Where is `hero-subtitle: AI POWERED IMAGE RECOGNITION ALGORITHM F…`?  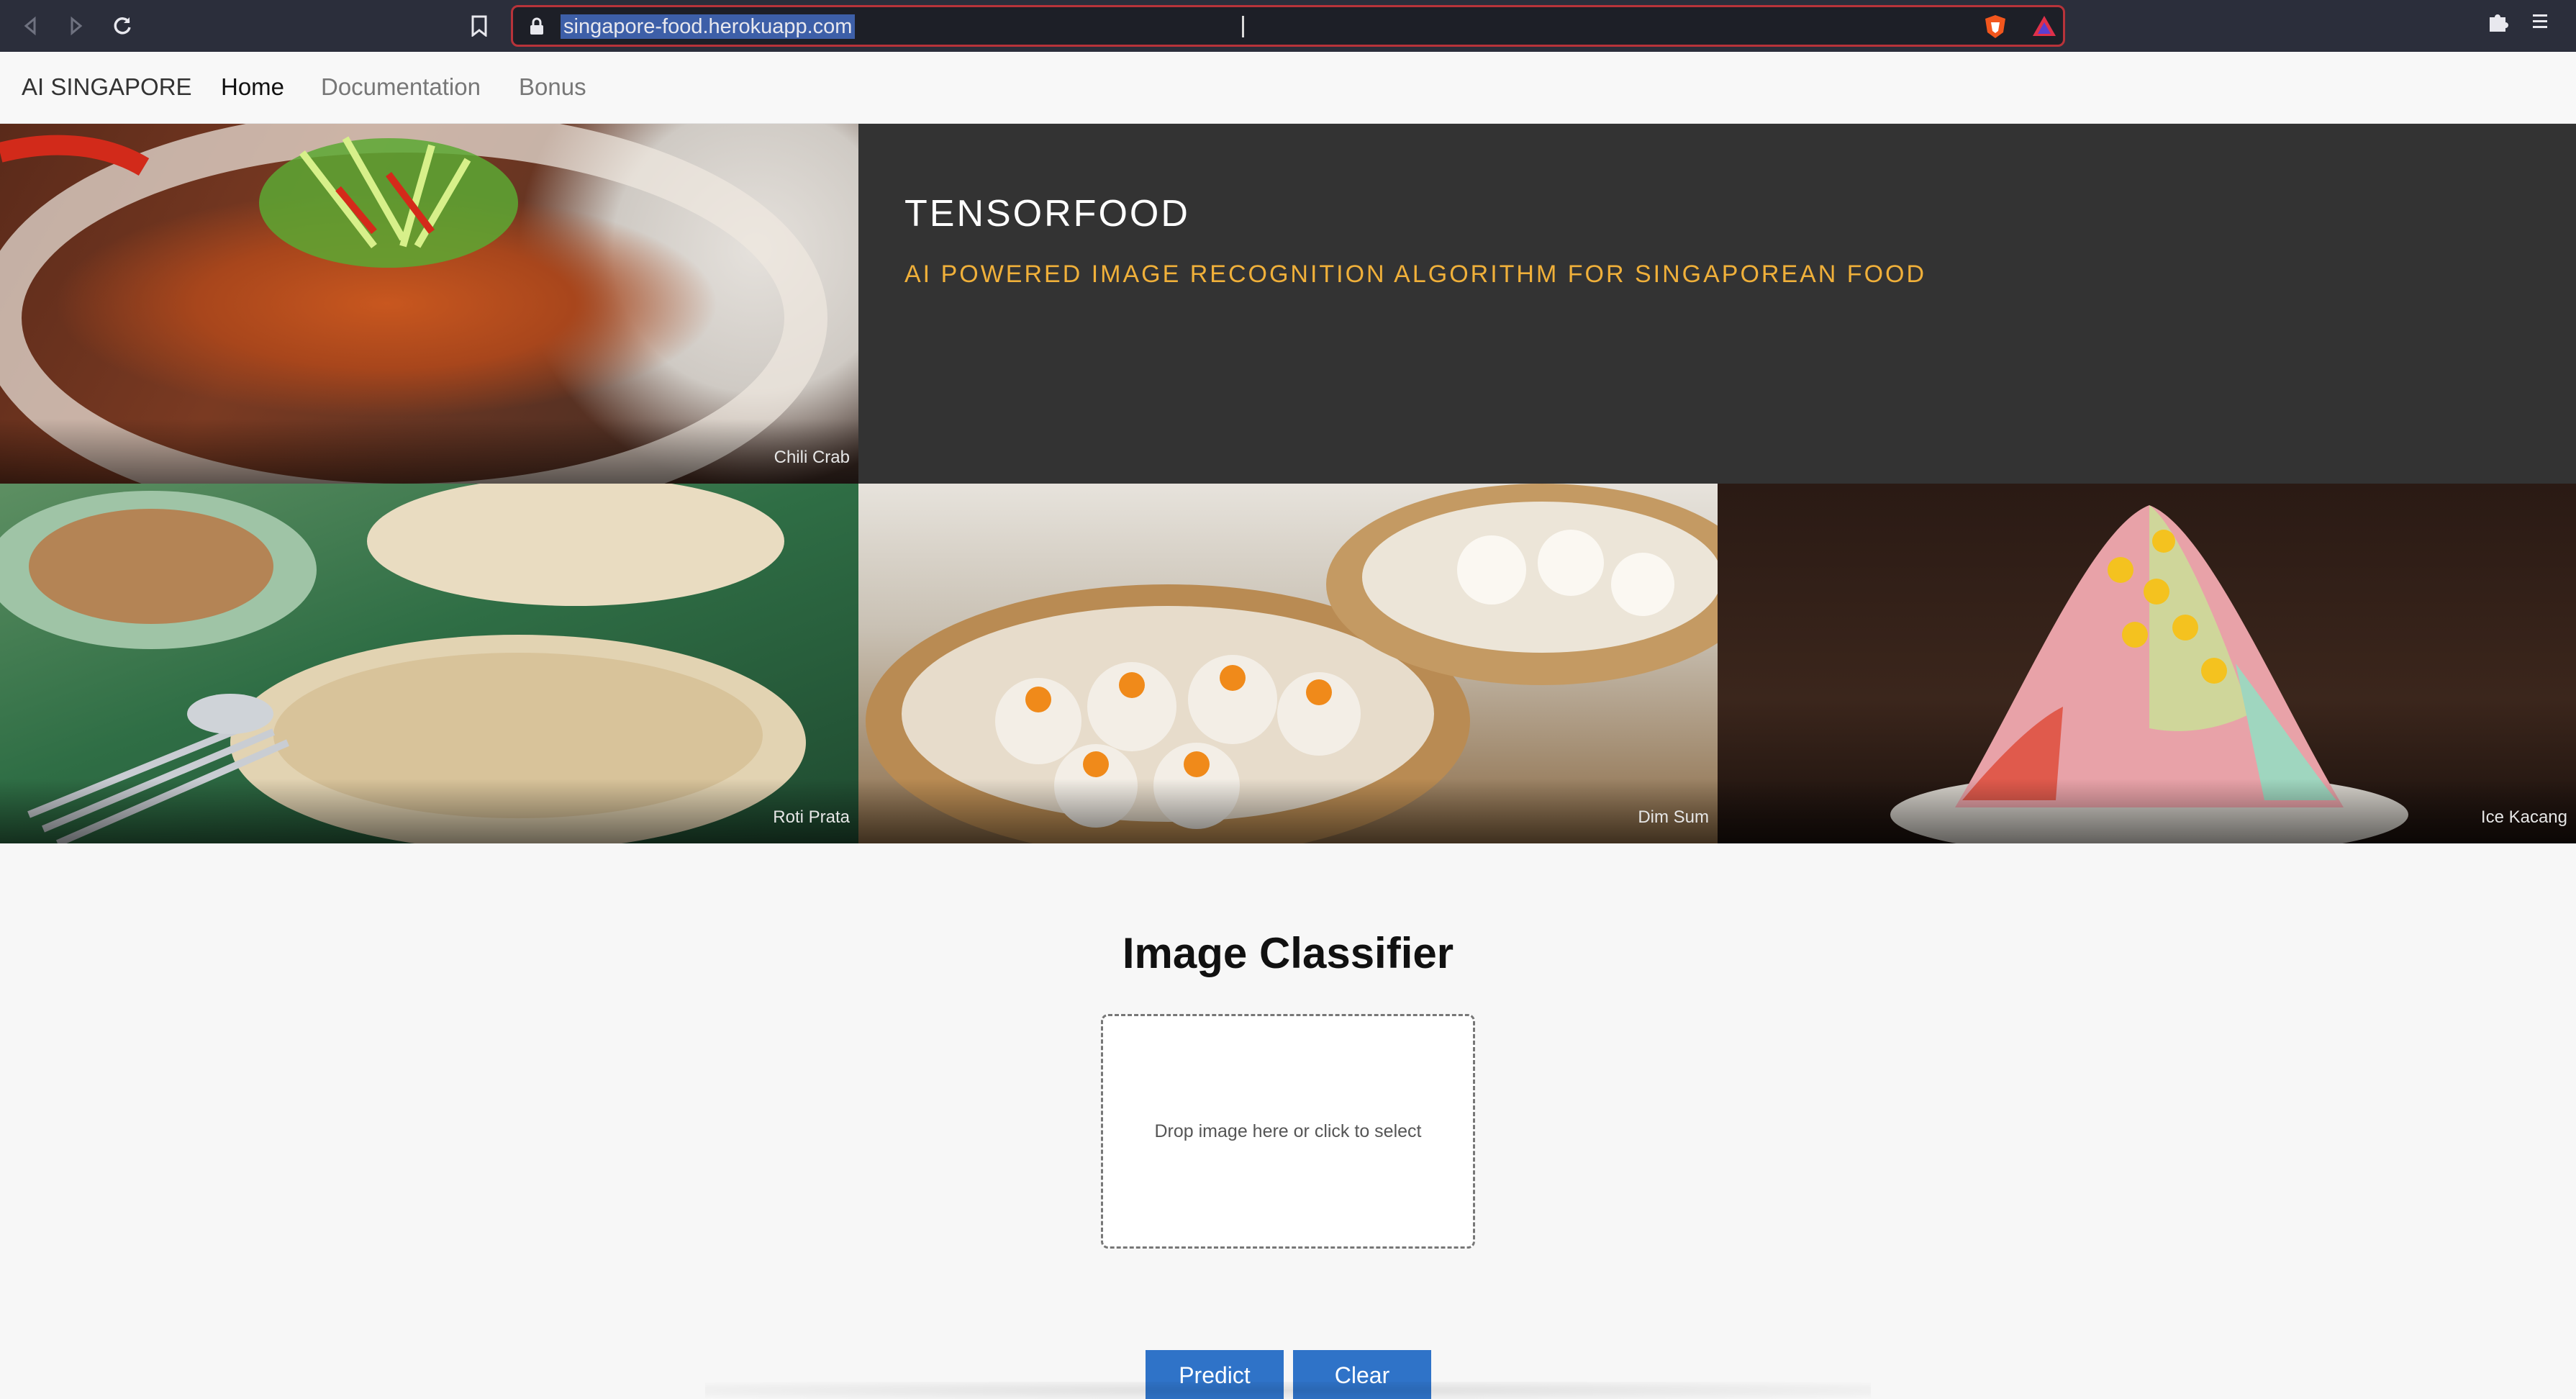
hero-subtitle: AI POWERED IMAGE RECOGNITION ALGORITHM F… is located at coordinates (1415, 274).